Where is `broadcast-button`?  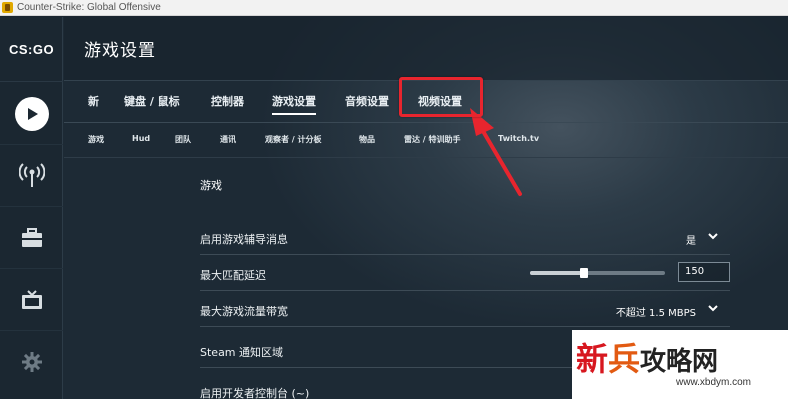 broadcast-button is located at coordinates (31, 176).